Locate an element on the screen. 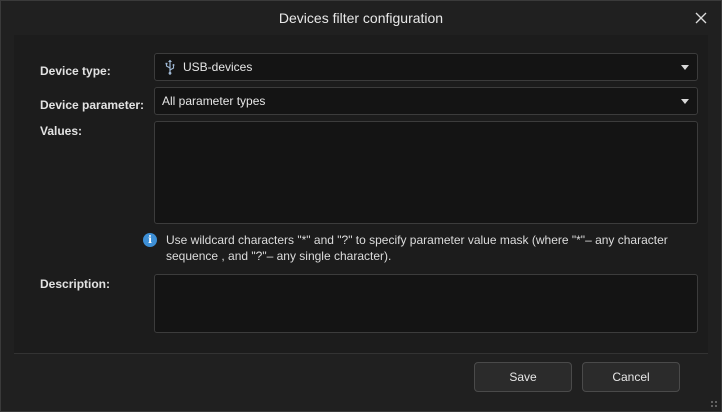  dialog-title: Devices filter configuration is located at coordinates (361, 18).